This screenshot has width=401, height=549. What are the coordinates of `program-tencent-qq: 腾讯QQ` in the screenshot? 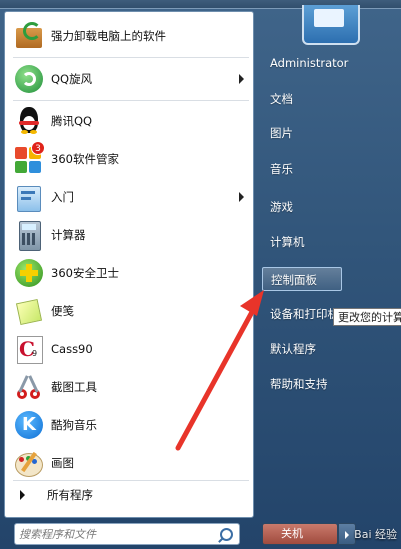 It's located at (130, 121).